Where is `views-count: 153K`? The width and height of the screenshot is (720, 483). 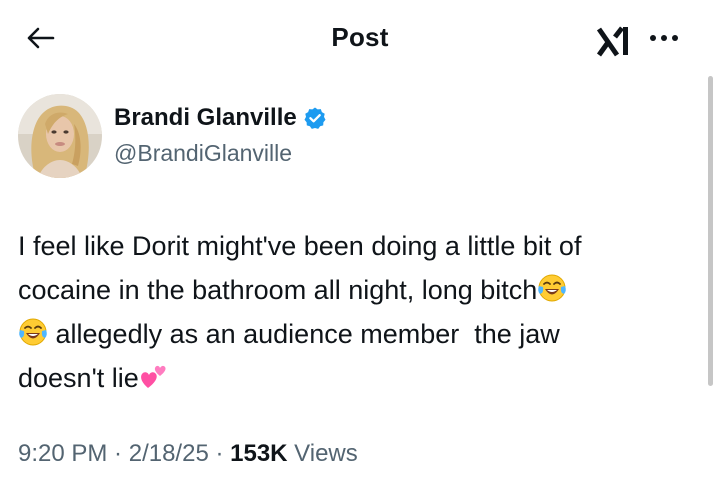
views-count: 153K is located at coordinates (258, 453).